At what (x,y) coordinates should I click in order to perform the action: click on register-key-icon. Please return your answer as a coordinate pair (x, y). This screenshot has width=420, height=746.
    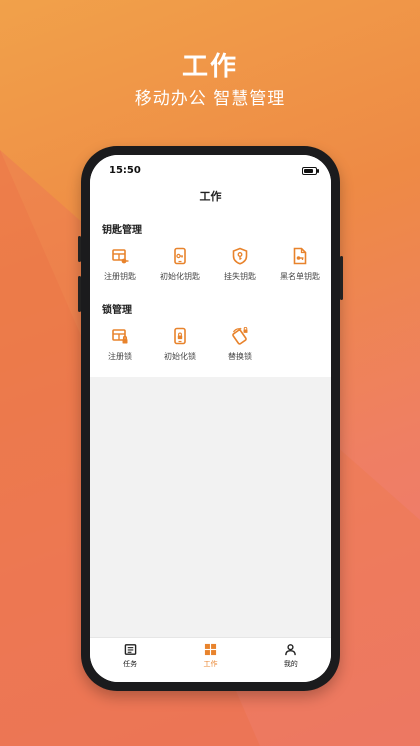
    Looking at the image, I should click on (120, 256).